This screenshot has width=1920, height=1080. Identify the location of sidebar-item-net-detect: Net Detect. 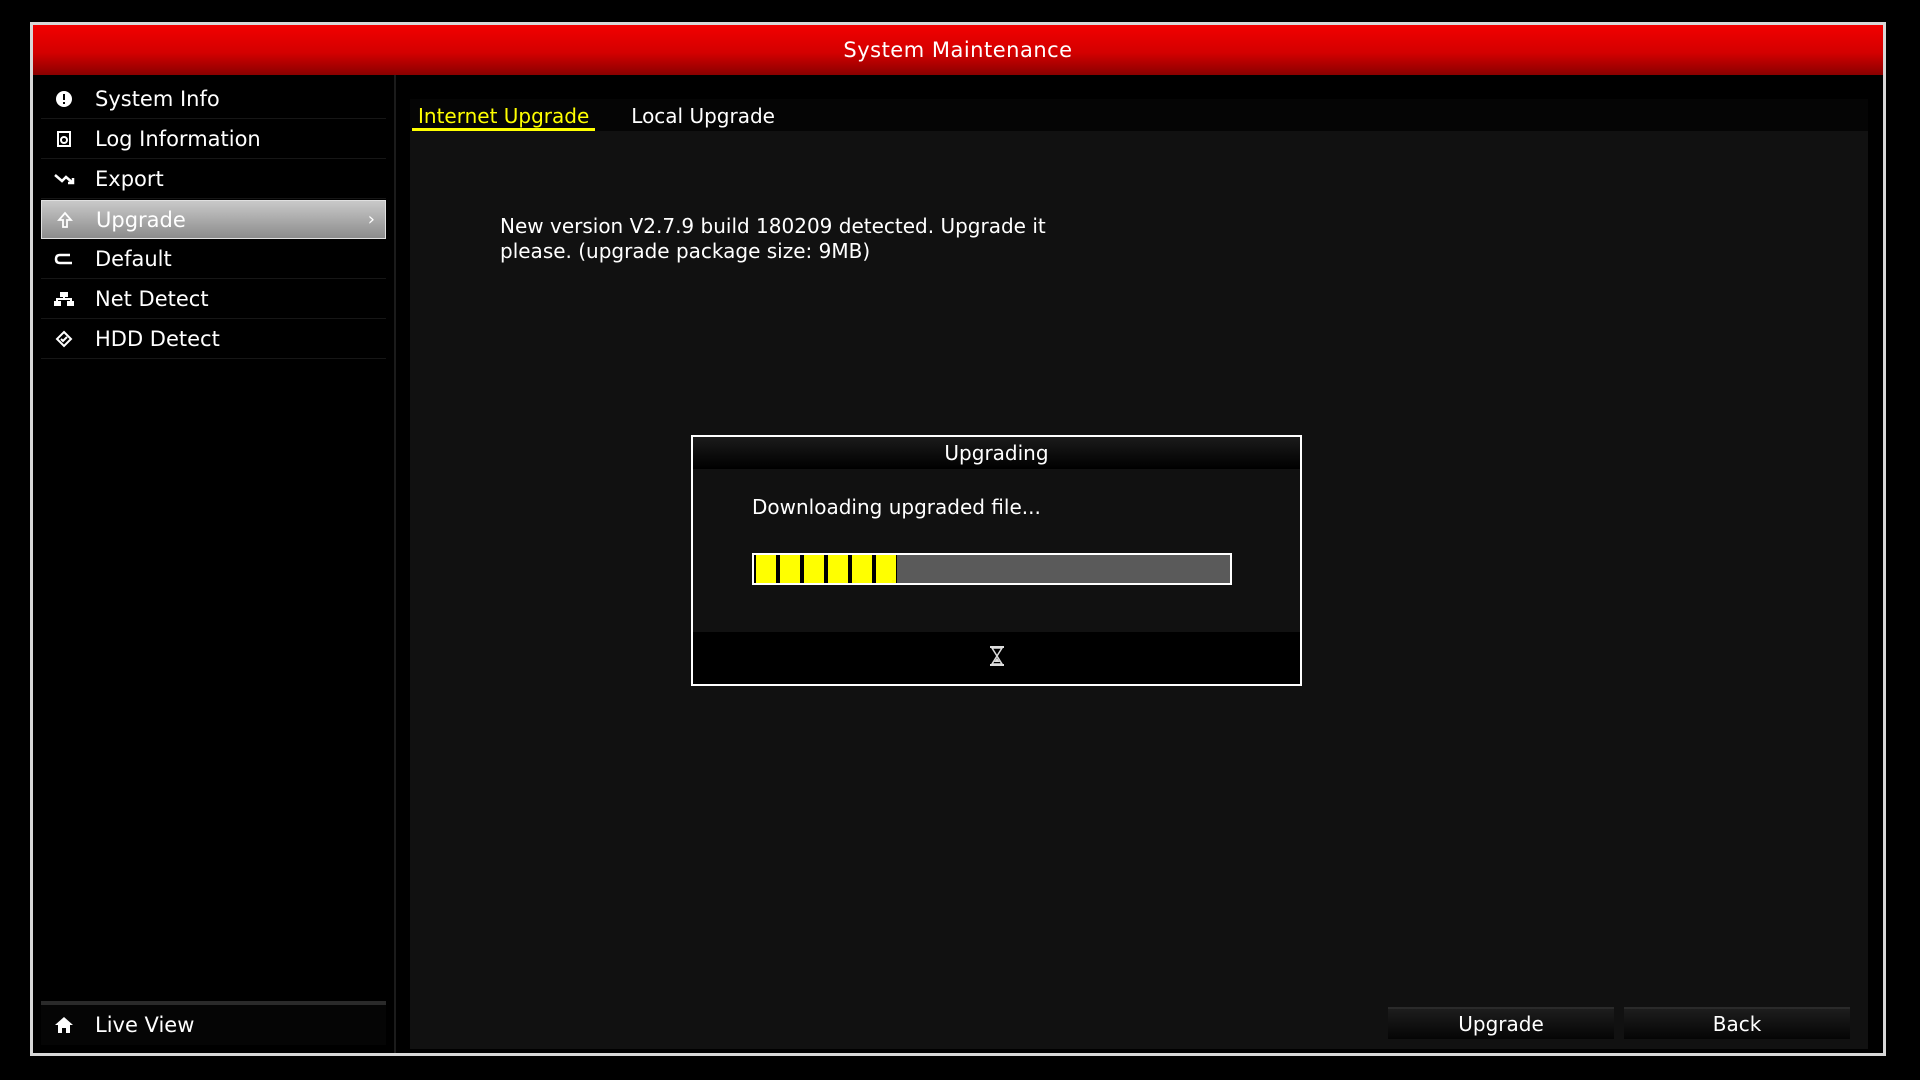
(213, 299).